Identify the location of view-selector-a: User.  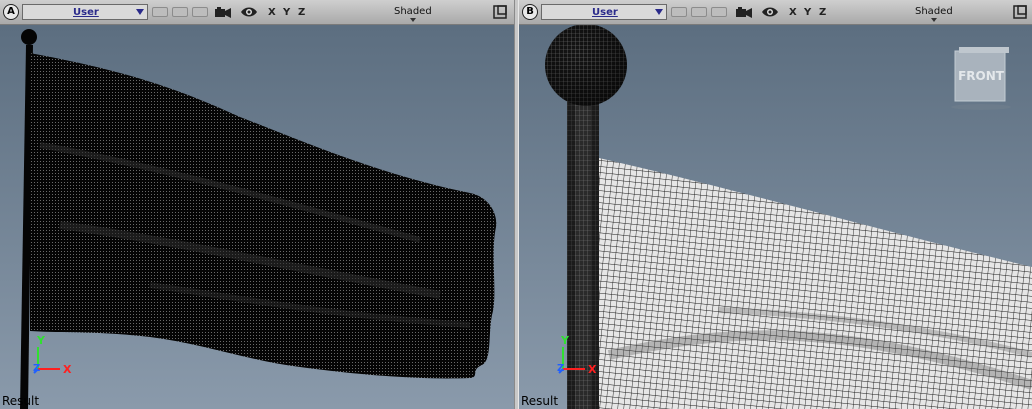
(85, 12).